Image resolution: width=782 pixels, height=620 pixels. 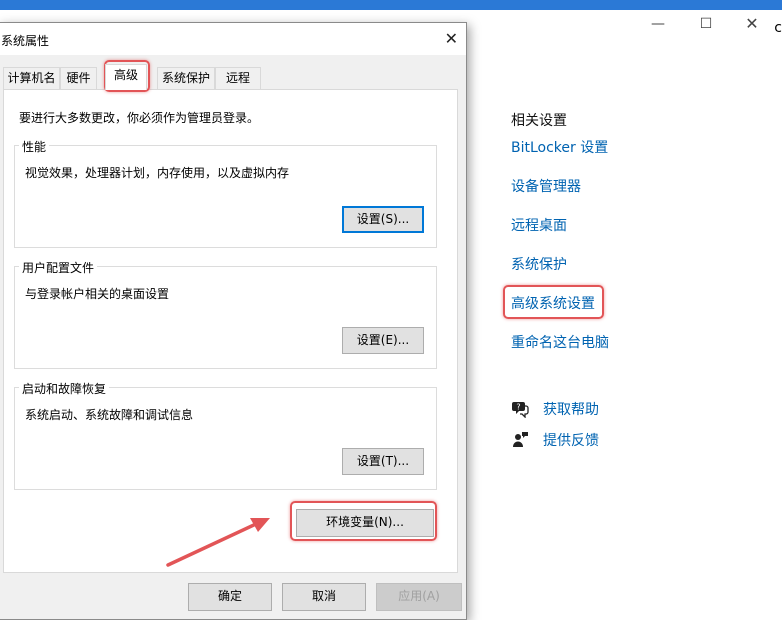 What do you see at coordinates (546, 186) in the screenshot?
I see `link-device-manager: 设备管理器` at bounding box center [546, 186].